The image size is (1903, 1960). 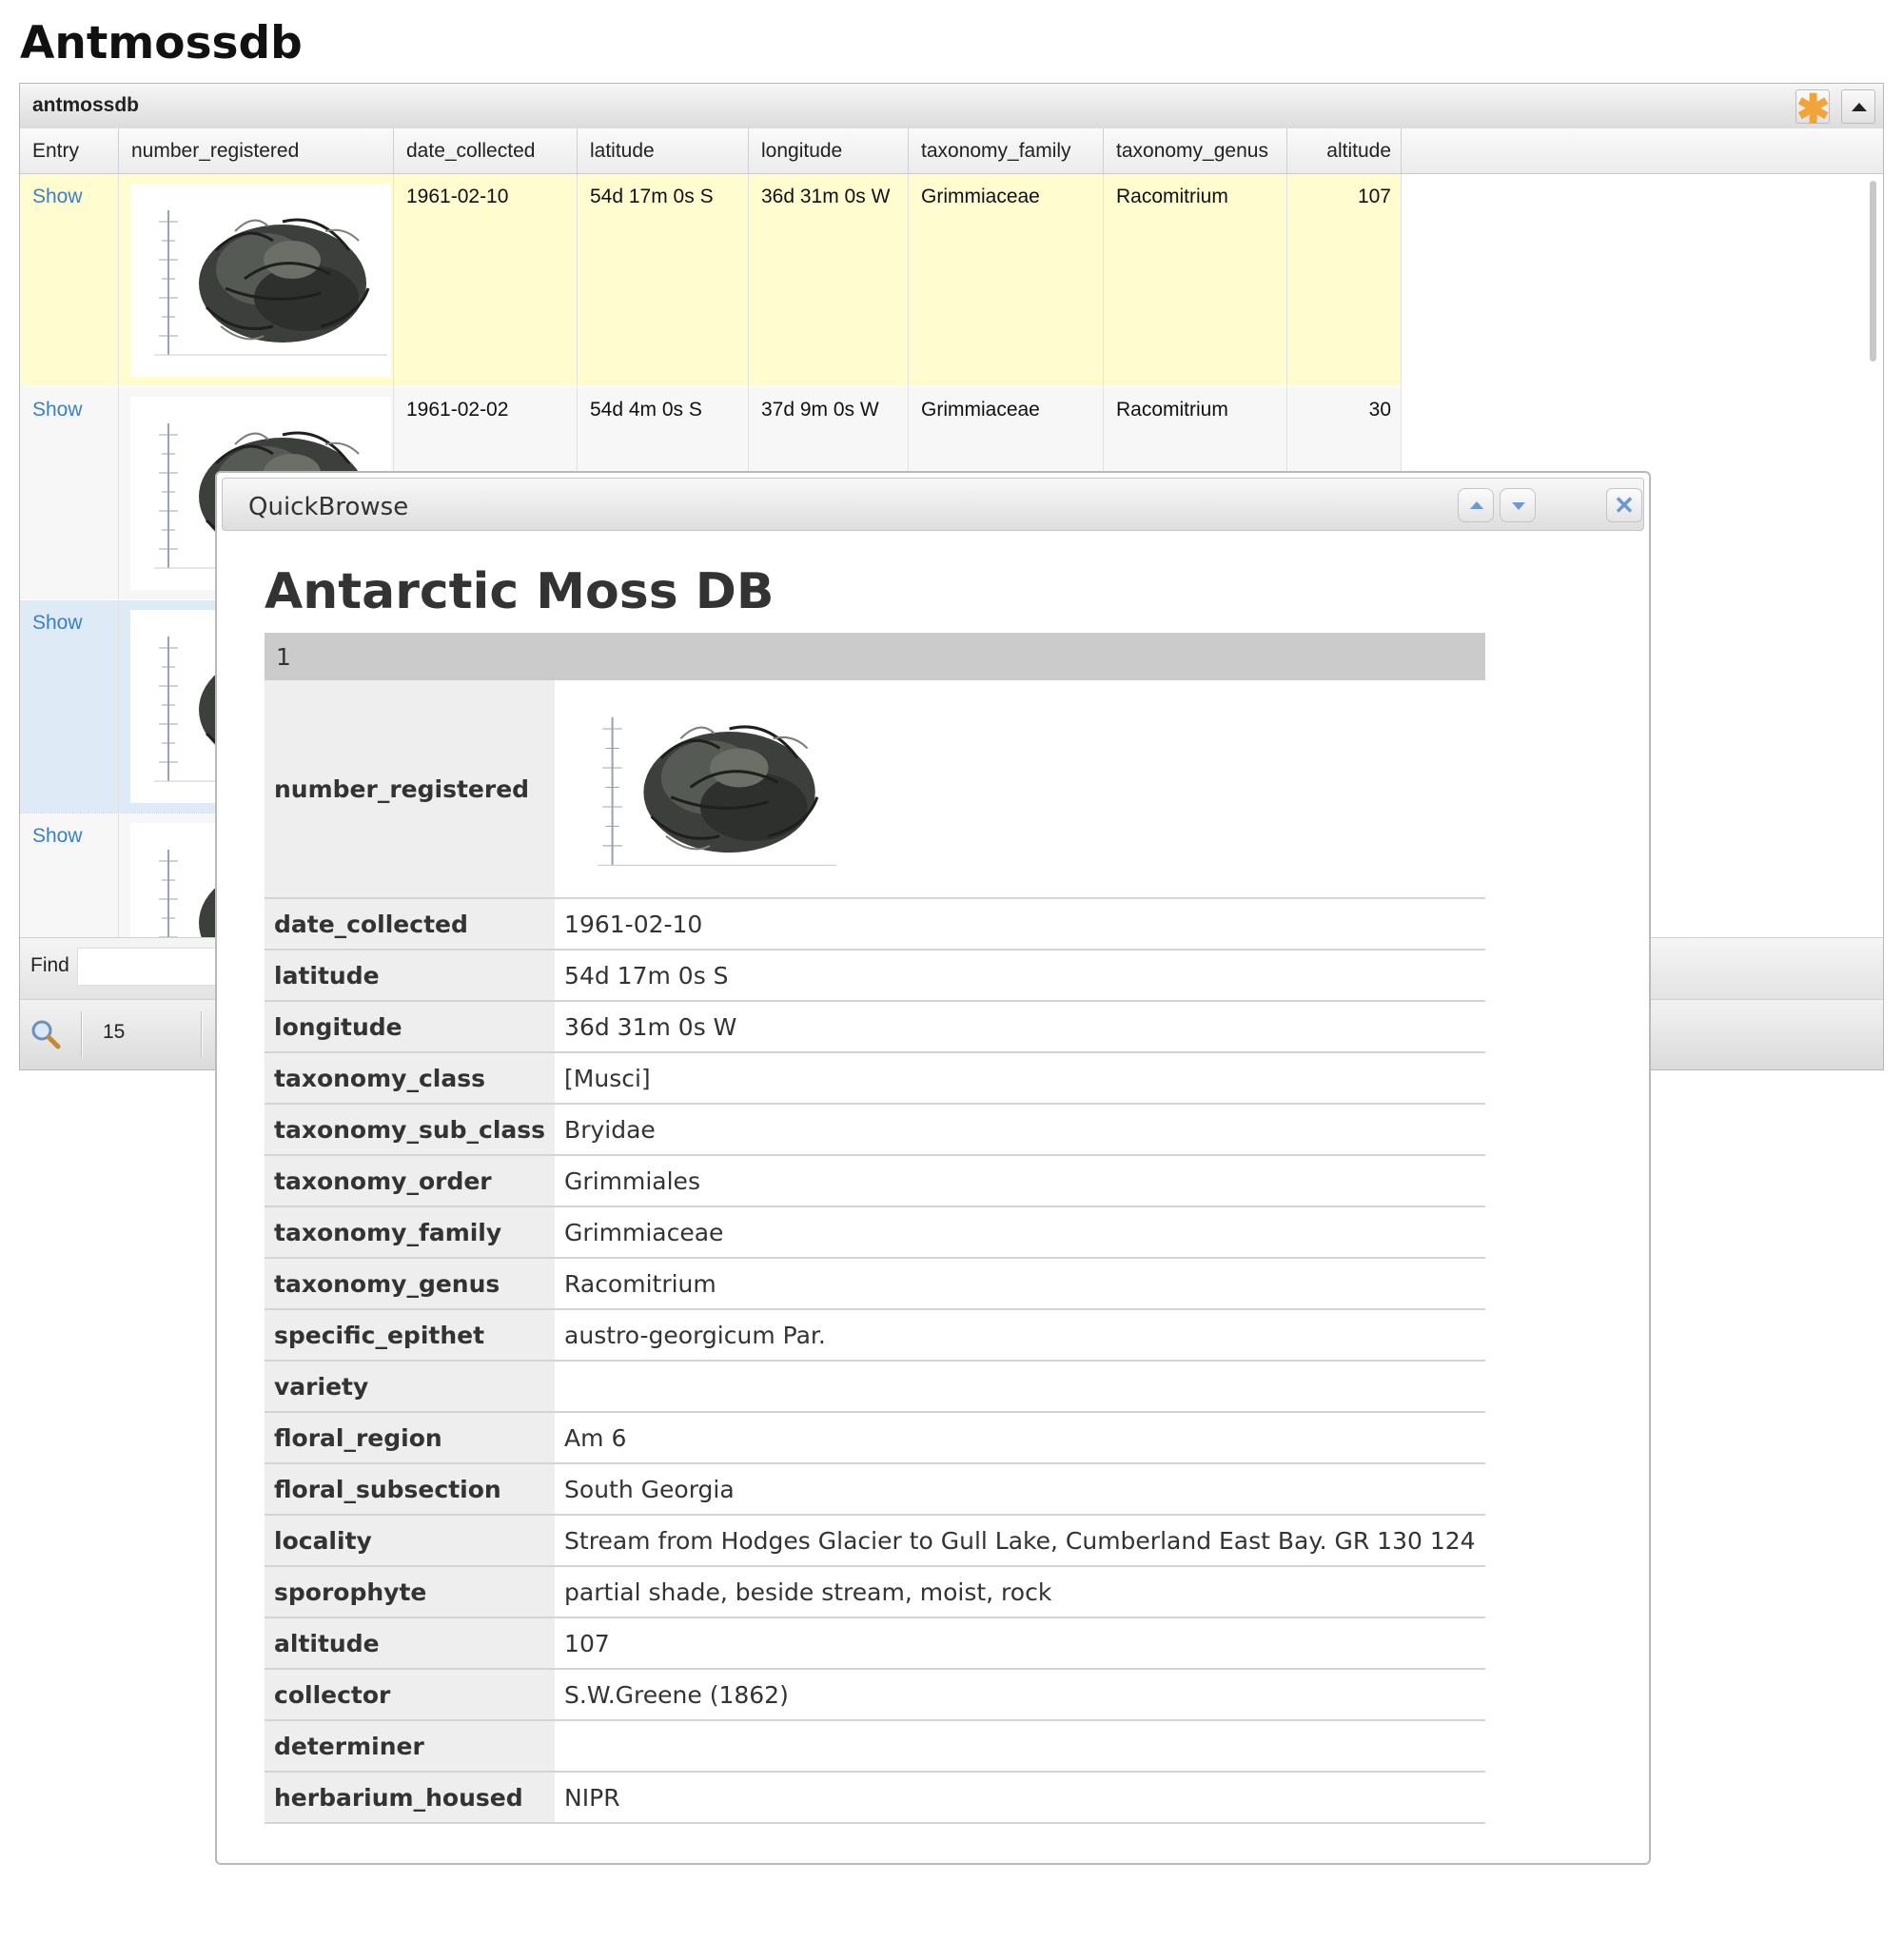 What do you see at coordinates (1196, 280) in the screenshot?
I see `taxonomy-genus-cell: Racomitrium` at bounding box center [1196, 280].